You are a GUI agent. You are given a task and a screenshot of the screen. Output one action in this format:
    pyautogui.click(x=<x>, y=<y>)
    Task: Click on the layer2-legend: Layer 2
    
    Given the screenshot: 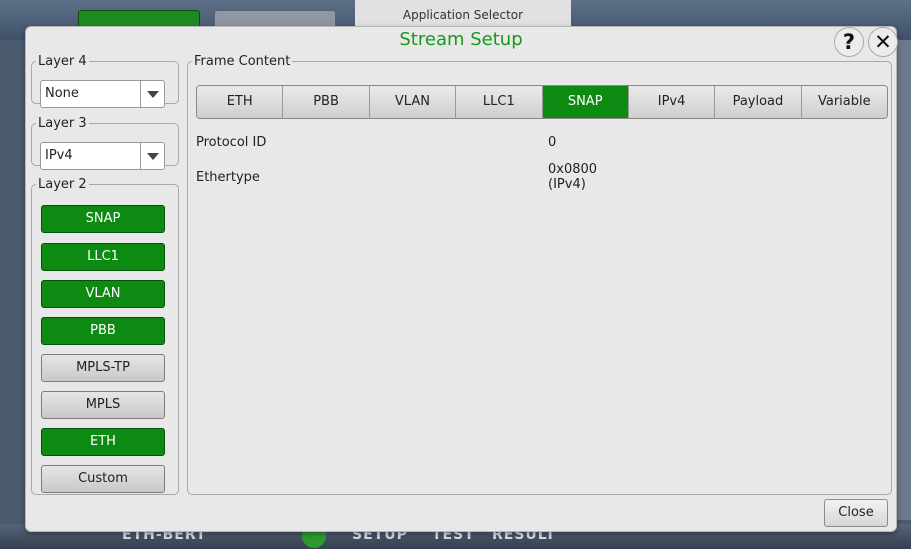 What is the action you would take?
    pyautogui.click(x=62, y=184)
    